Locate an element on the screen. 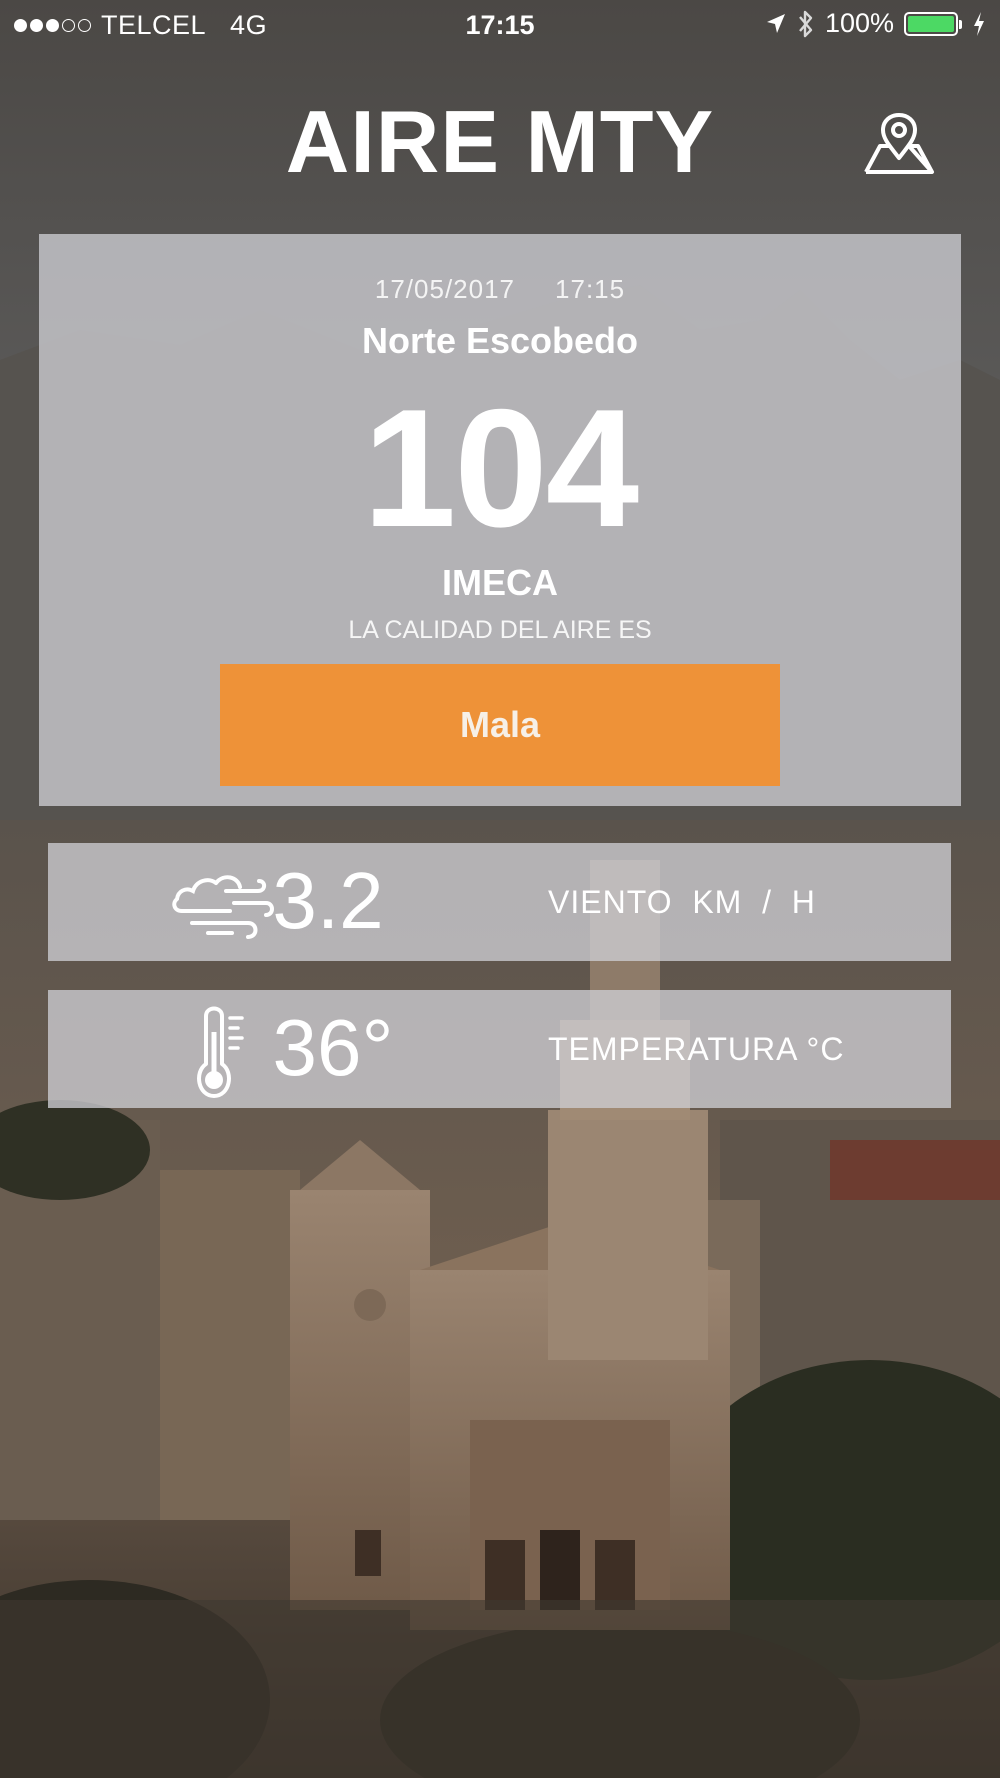 Image resolution: width=1000 pixels, height=1778 pixels. status-right: 100% is located at coordinates (875, 23).